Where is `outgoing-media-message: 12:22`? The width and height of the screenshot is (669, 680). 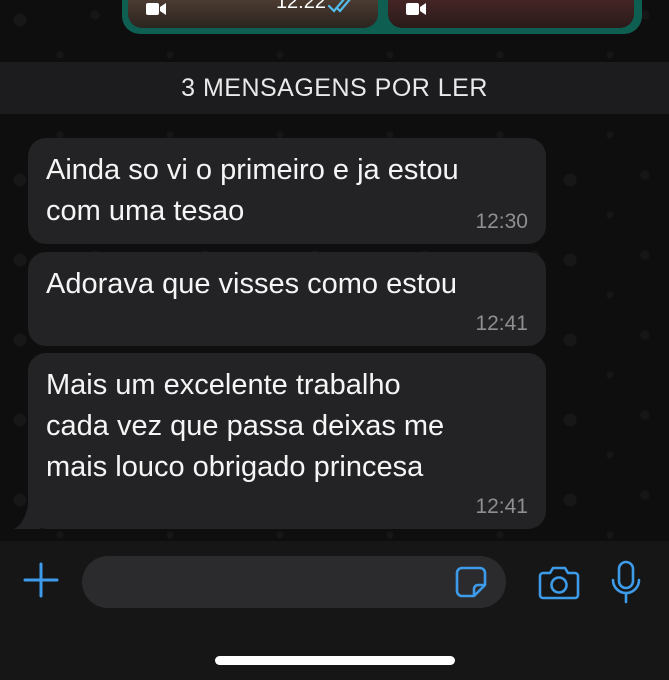 outgoing-media-message: 12:22 is located at coordinates (382, 17).